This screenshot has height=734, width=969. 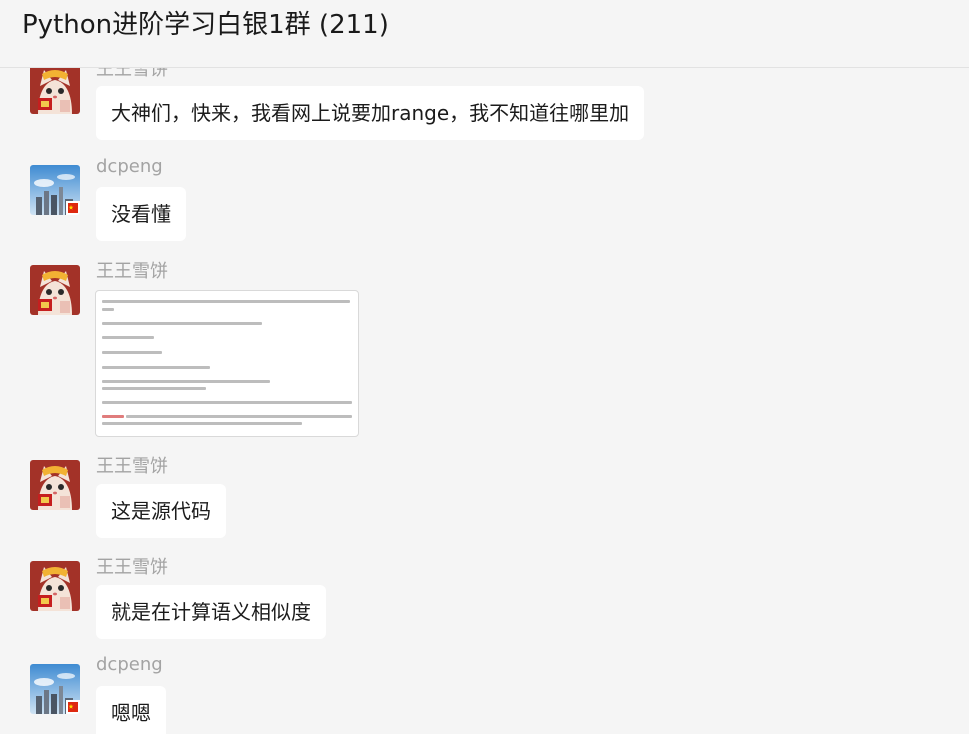 I want to click on chat-title: Python进阶学习白银1群 (211), so click(x=205, y=25).